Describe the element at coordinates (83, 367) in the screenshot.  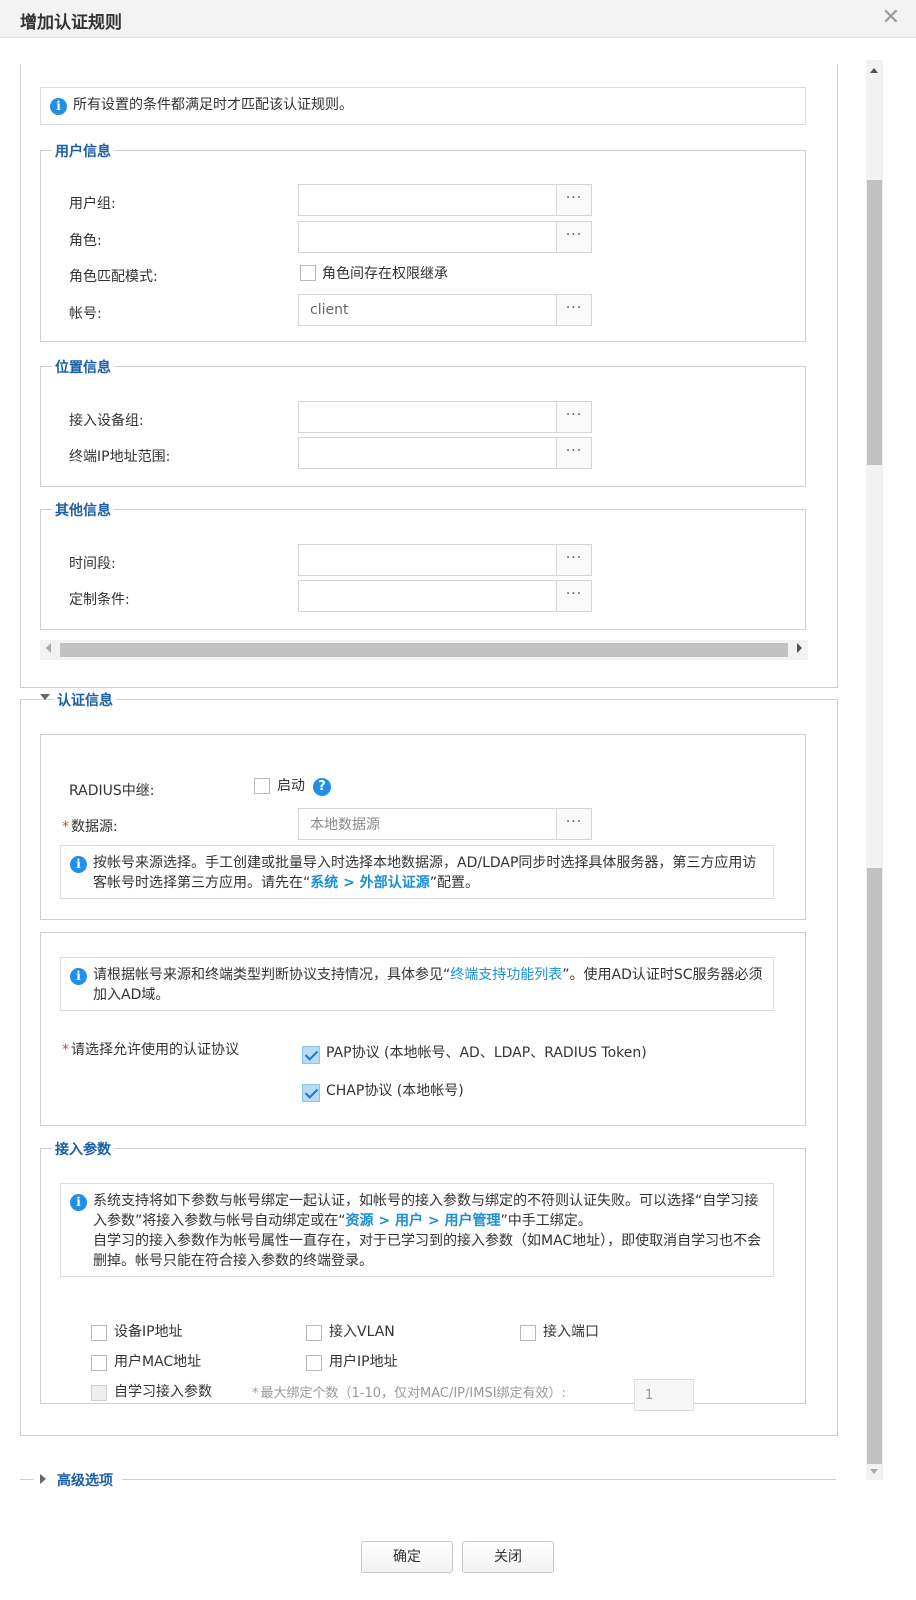
I see `location-info-legend: 位置信息` at that location.